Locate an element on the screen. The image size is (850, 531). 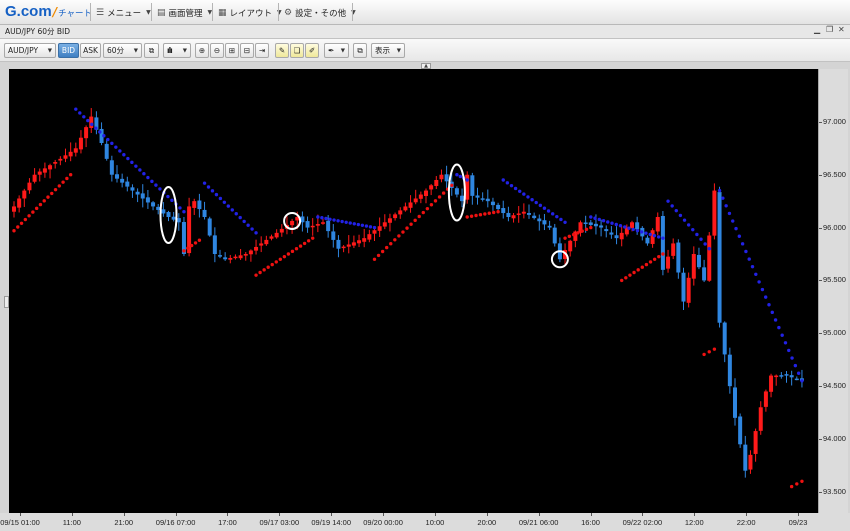
scroll-end-button: ⇥ is located at coordinates (262, 50).